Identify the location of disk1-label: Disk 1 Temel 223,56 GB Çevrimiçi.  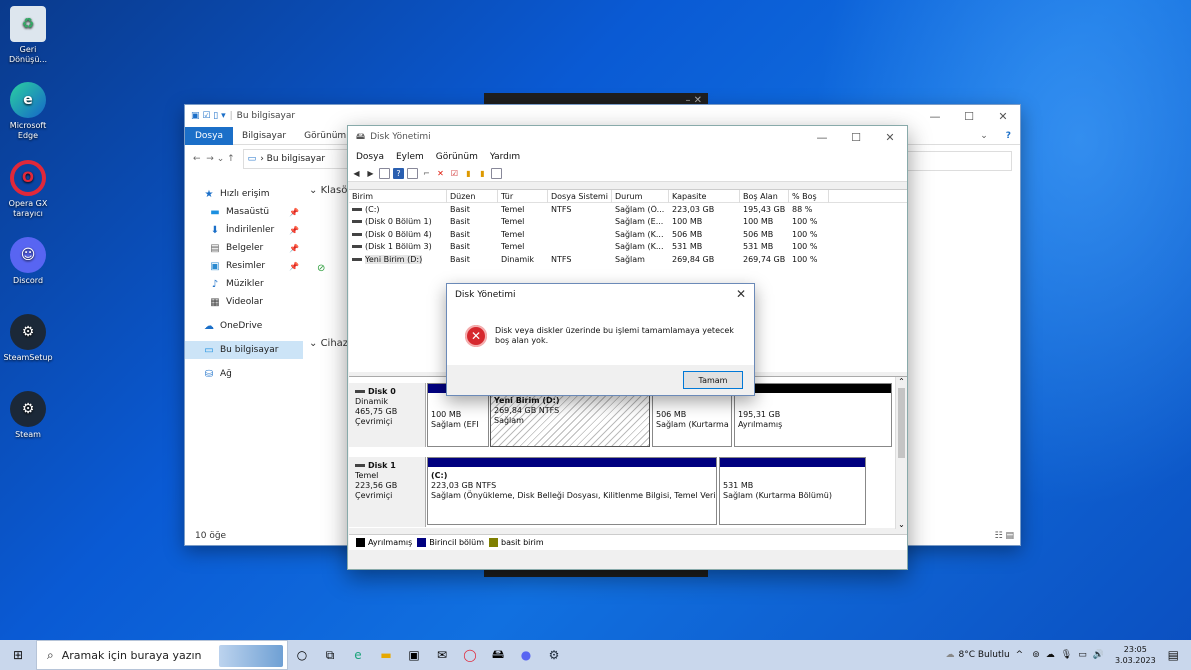
(387, 492).